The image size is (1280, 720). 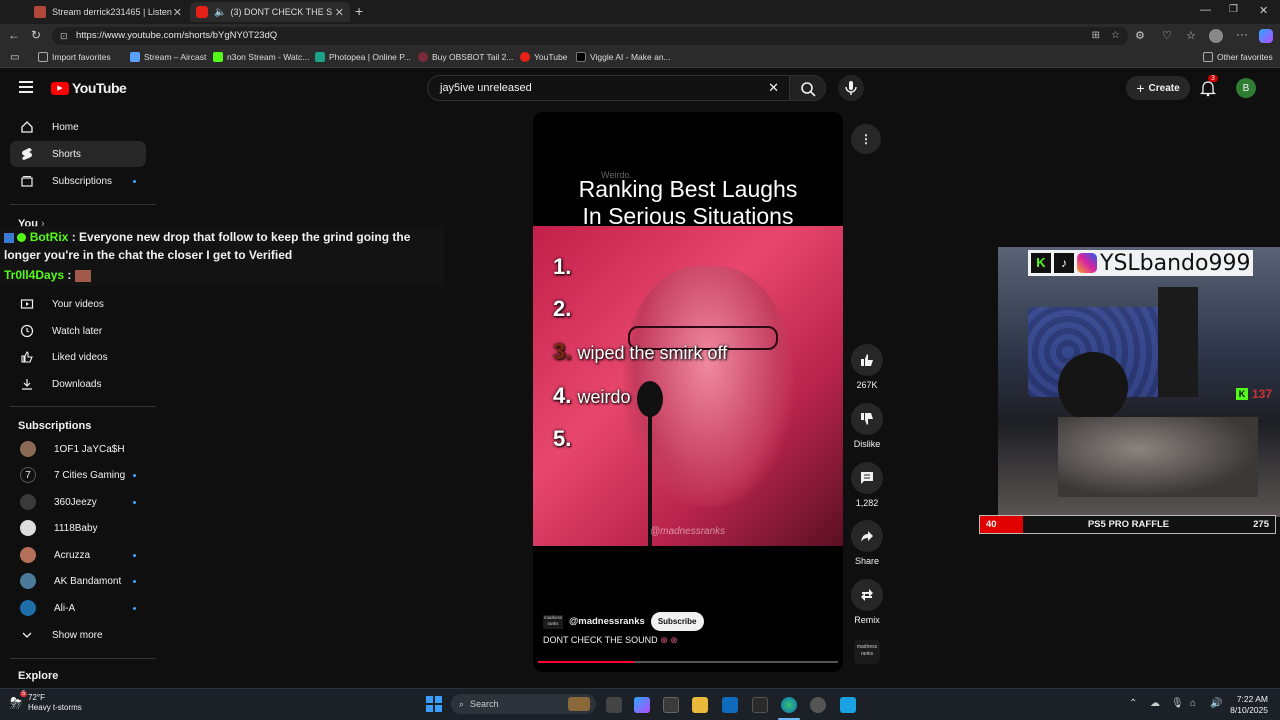 I want to click on volume-icon: 🔊, so click(x=1216, y=703).